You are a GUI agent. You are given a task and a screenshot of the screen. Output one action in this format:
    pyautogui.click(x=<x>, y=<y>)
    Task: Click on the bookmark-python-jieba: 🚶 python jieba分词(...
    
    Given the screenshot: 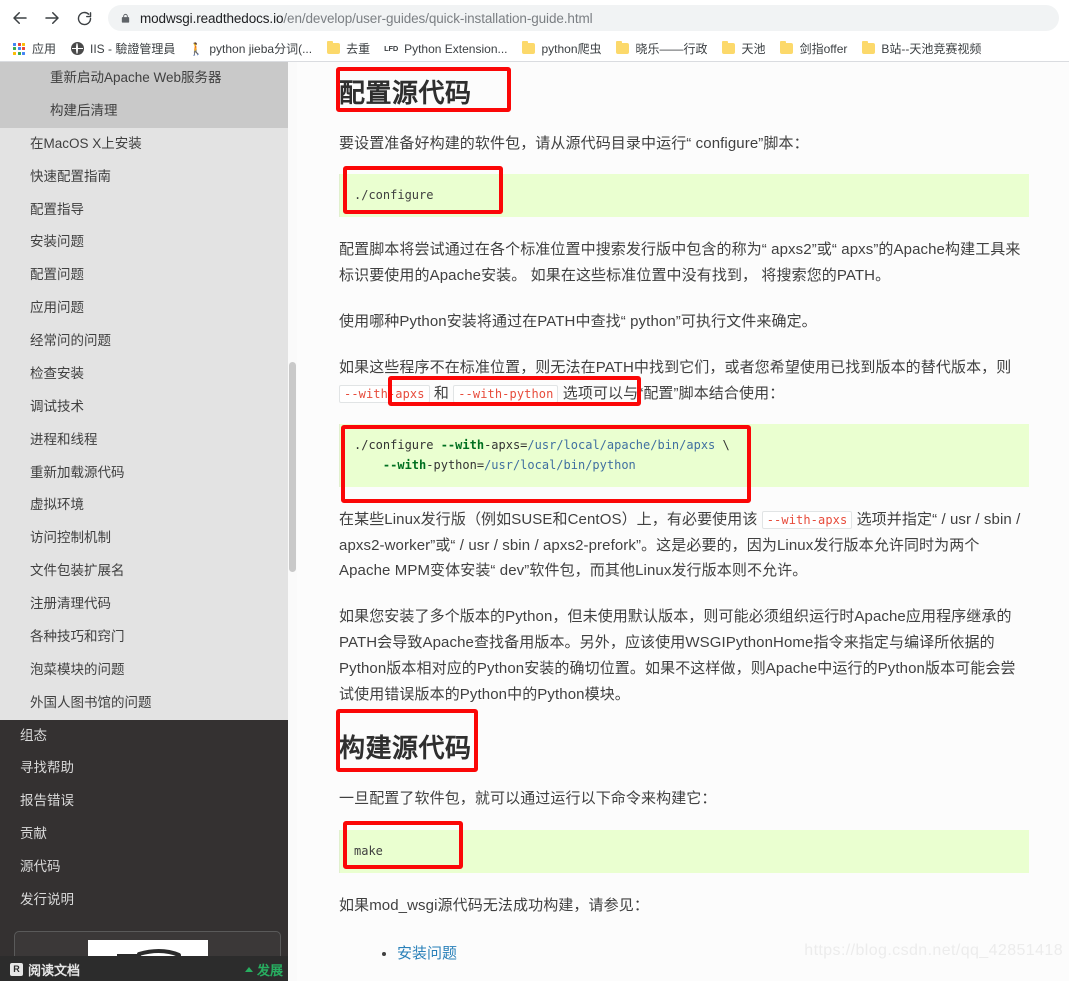 What is the action you would take?
    pyautogui.click(x=250, y=48)
    